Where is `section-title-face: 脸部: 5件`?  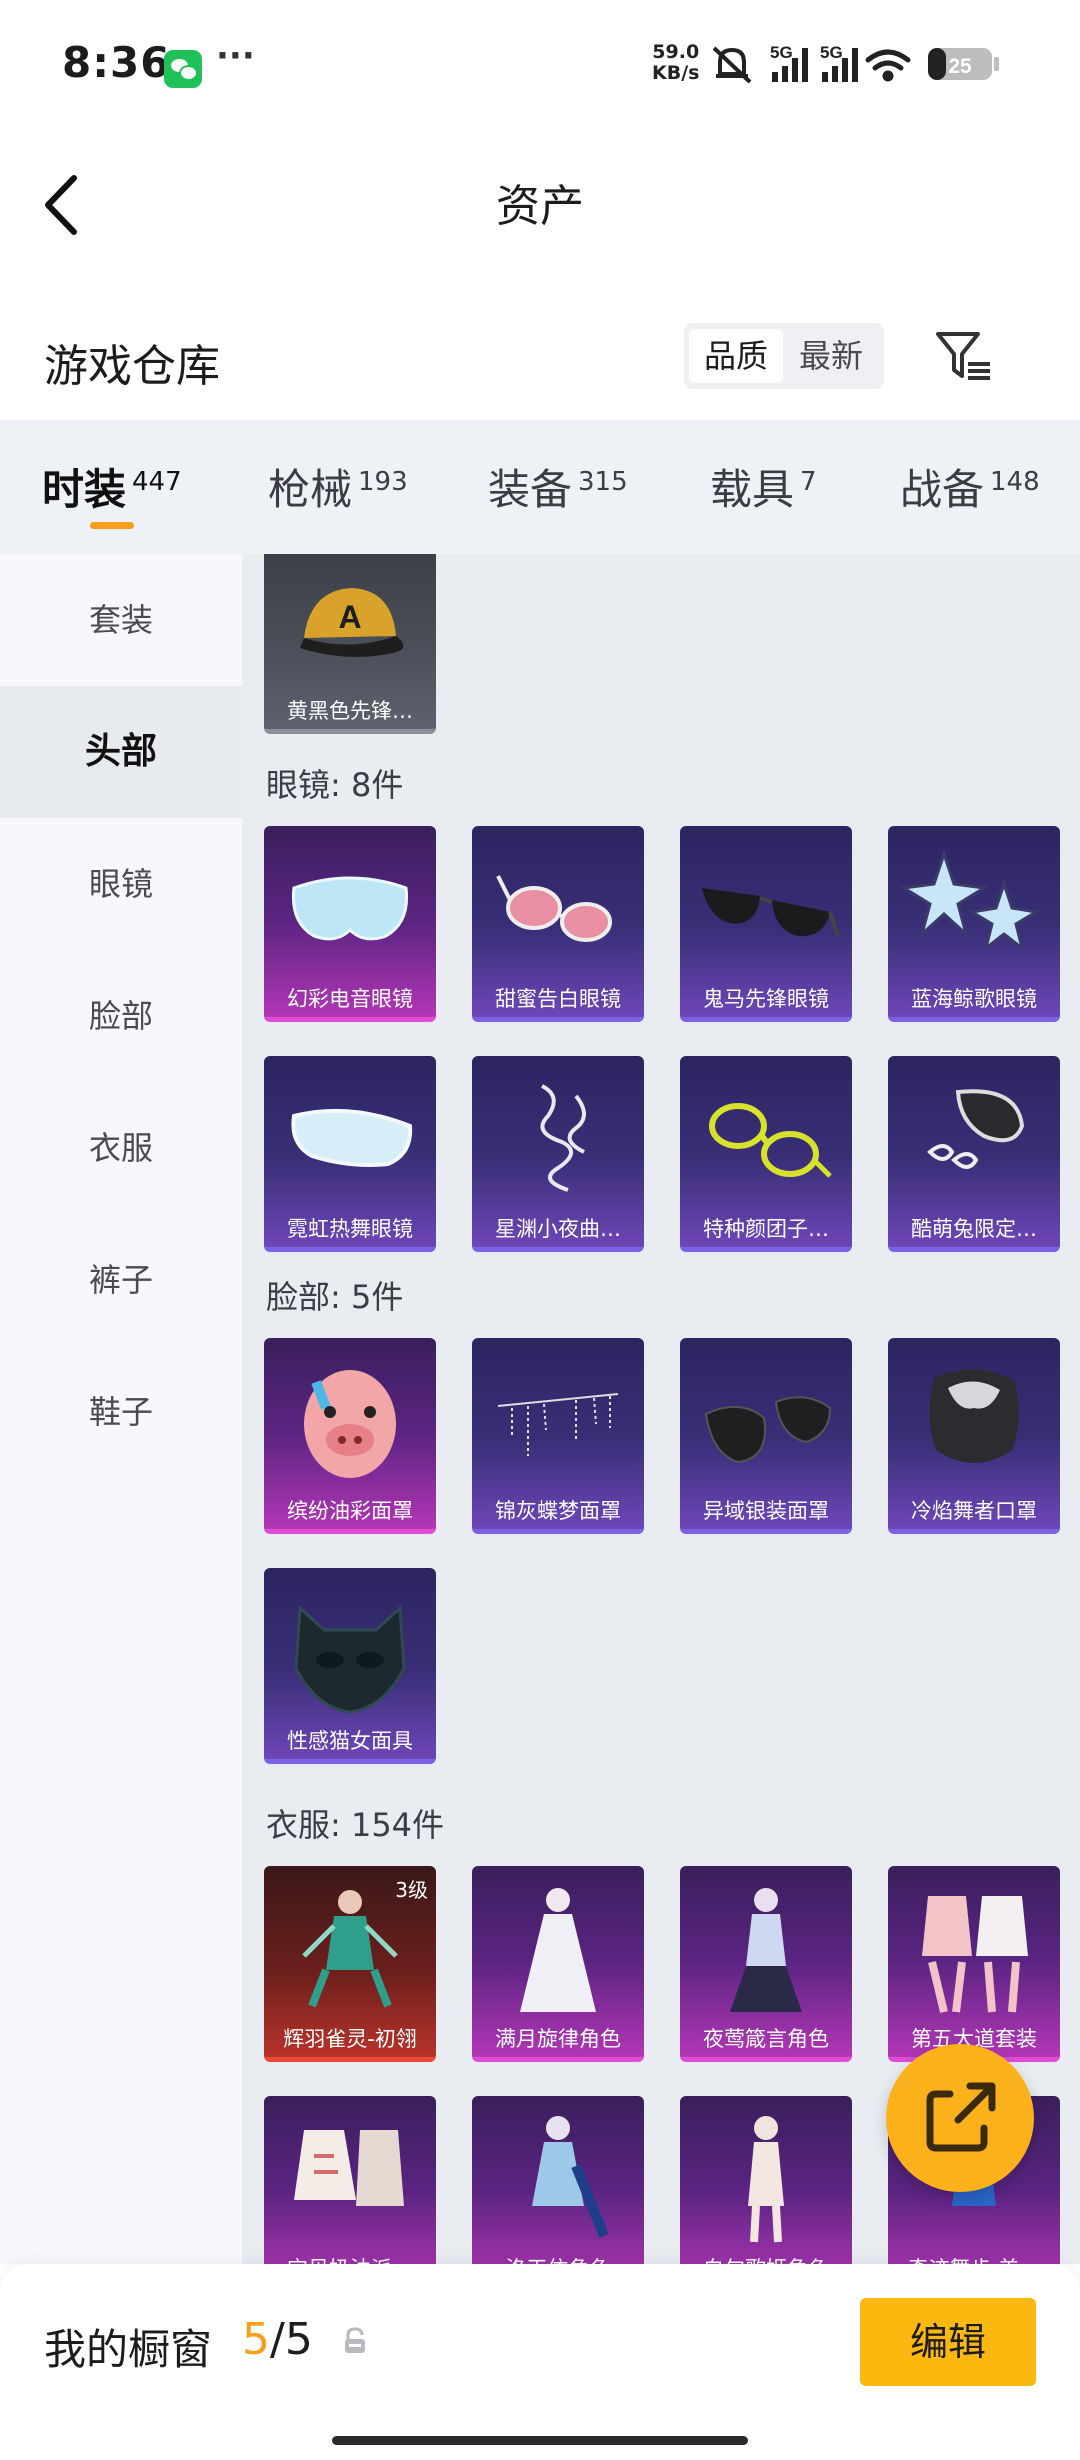 section-title-face: 脸部: 5件 is located at coordinates (335, 1297).